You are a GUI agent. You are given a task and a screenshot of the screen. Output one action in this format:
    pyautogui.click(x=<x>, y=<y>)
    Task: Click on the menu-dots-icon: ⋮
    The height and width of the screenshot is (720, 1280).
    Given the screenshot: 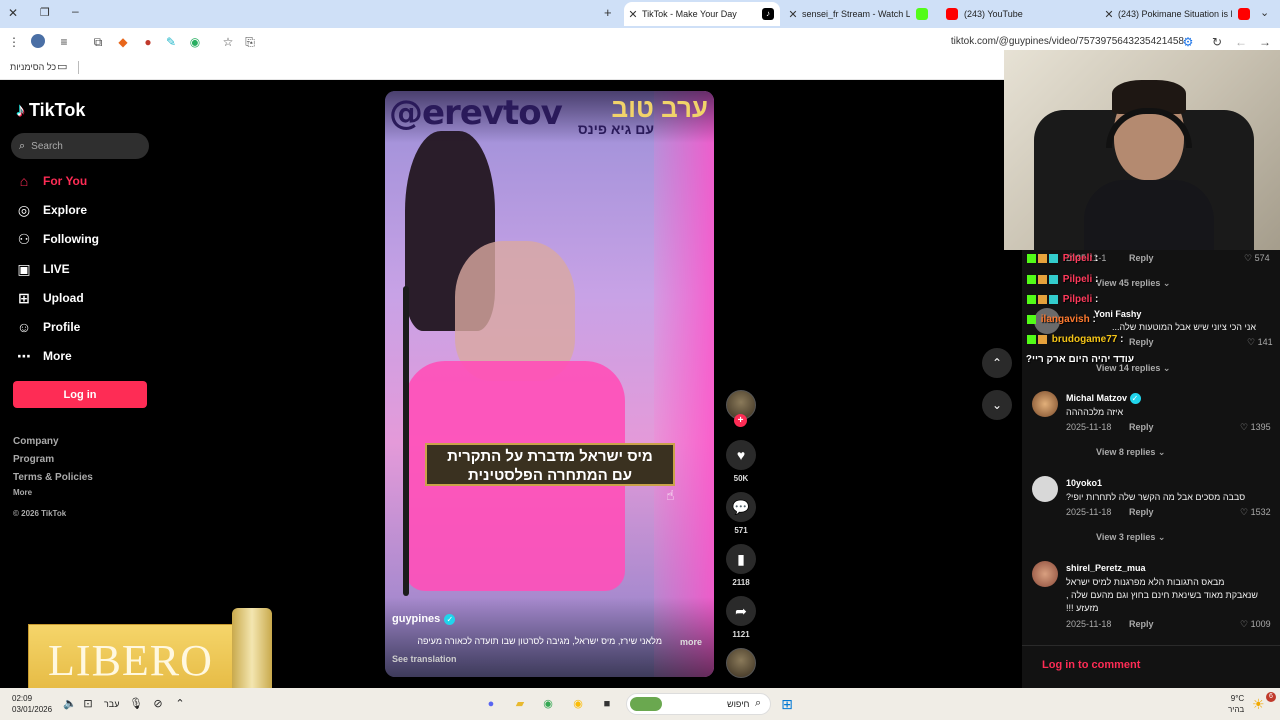 What is the action you would take?
    pyautogui.click(x=14, y=42)
    